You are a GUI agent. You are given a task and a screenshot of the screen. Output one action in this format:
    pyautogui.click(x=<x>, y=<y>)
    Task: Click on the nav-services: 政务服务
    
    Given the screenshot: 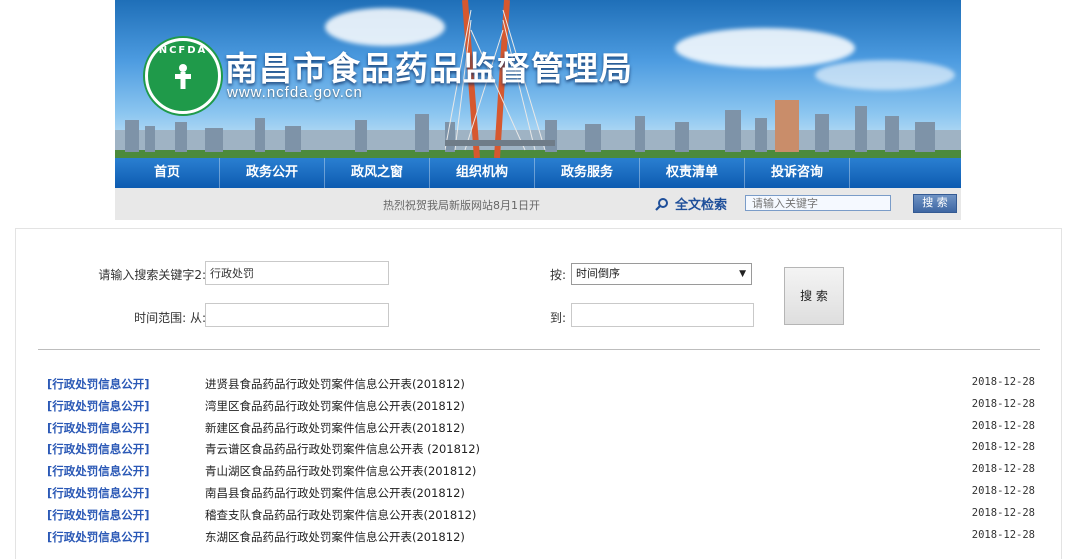 What is the action you would take?
    pyautogui.click(x=587, y=173)
    